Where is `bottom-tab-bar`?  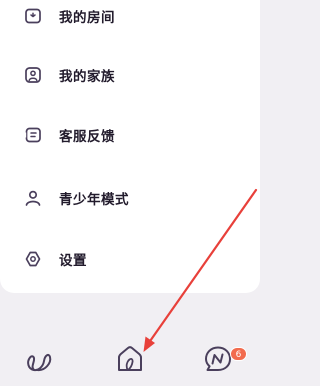
bottom-tab-bar is located at coordinates (130, 359).